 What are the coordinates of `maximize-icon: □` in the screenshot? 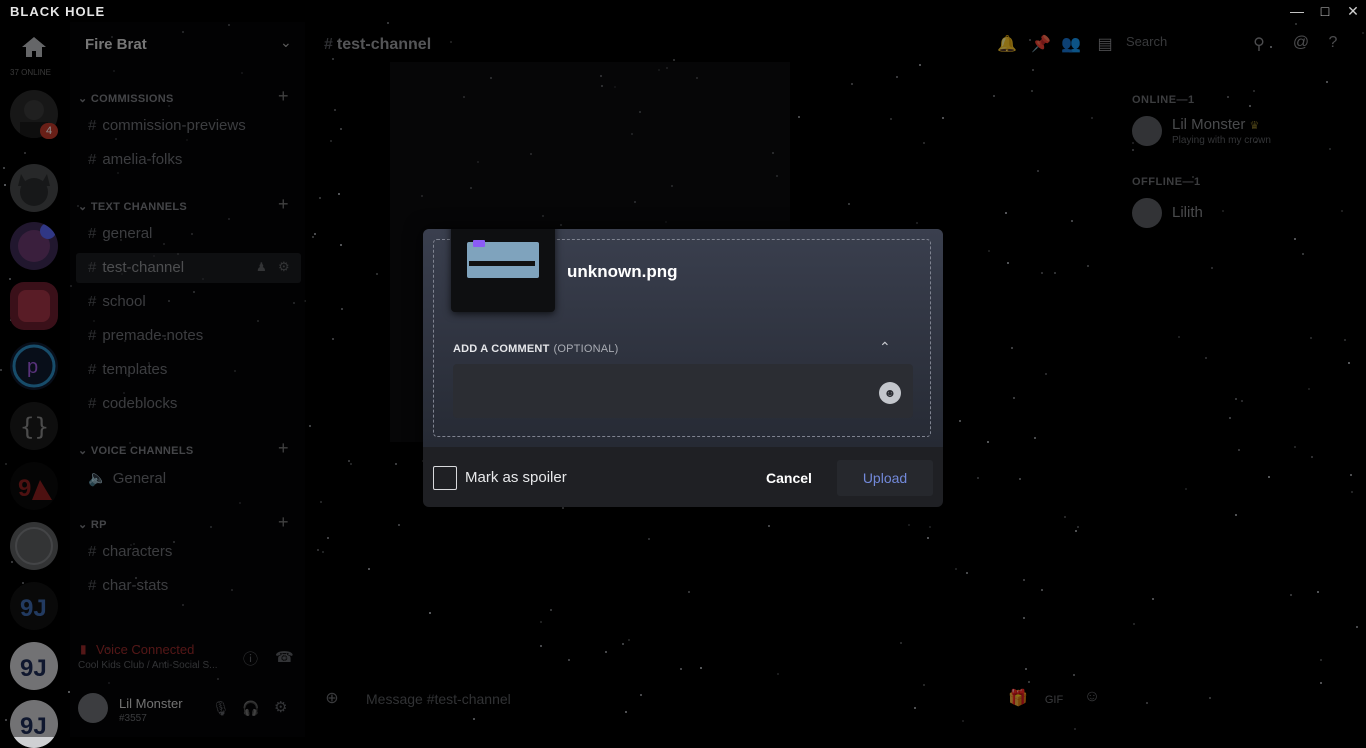 It's located at (1325, 11).